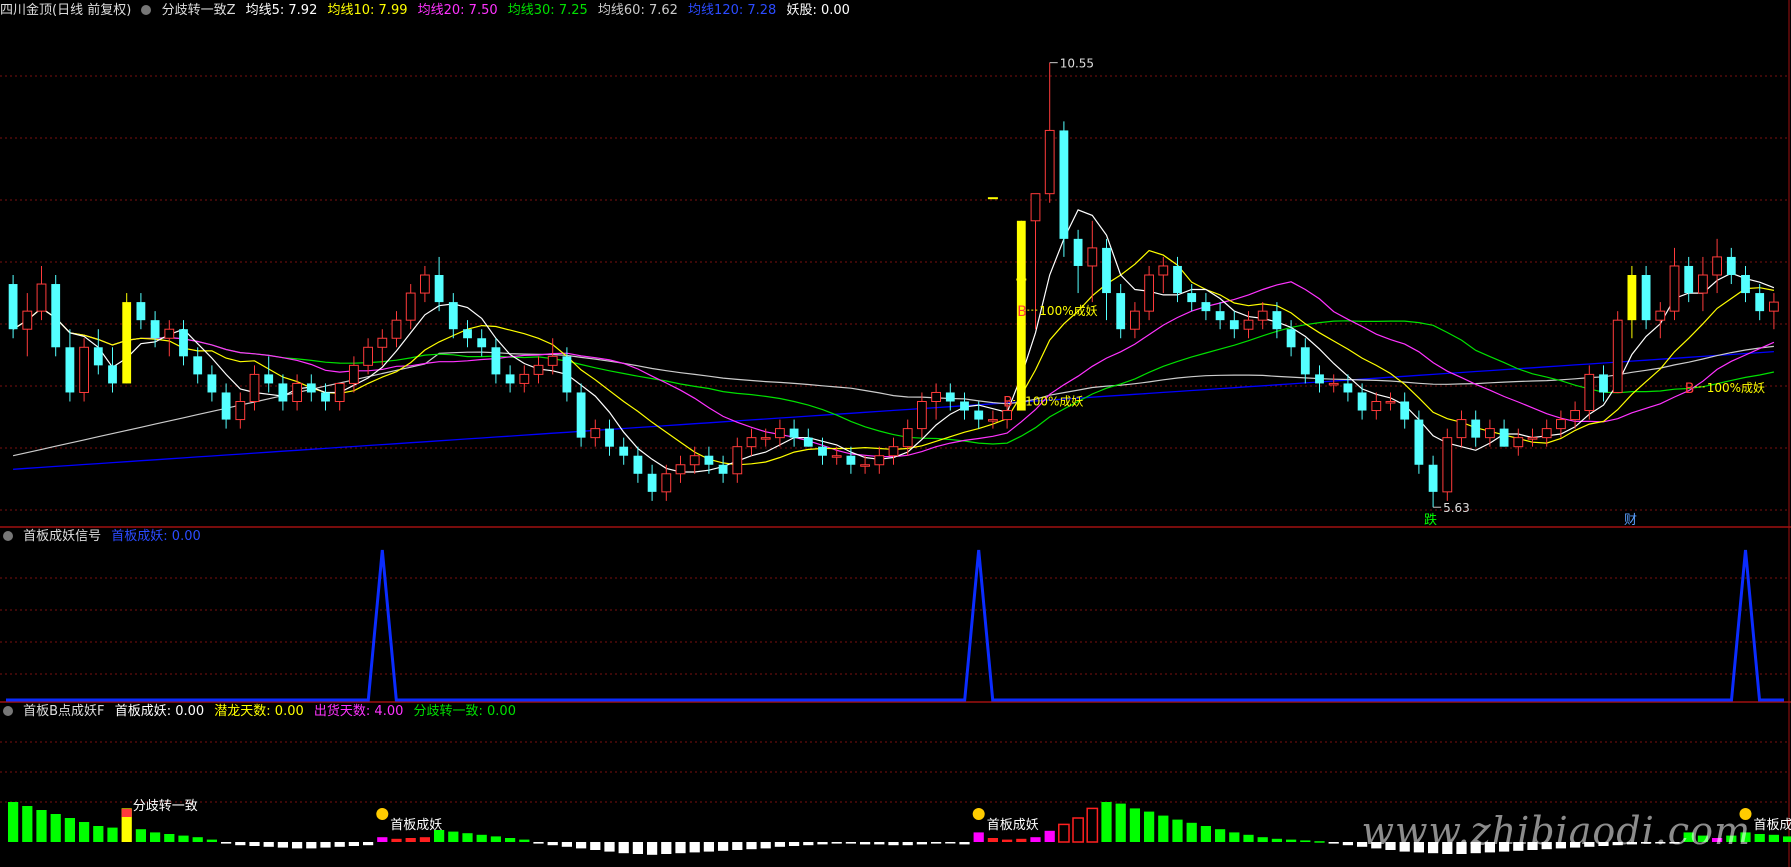 The width and height of the screenshot is (1791, 867). I want to click on high-label: 10.55, so click(1077, 64).